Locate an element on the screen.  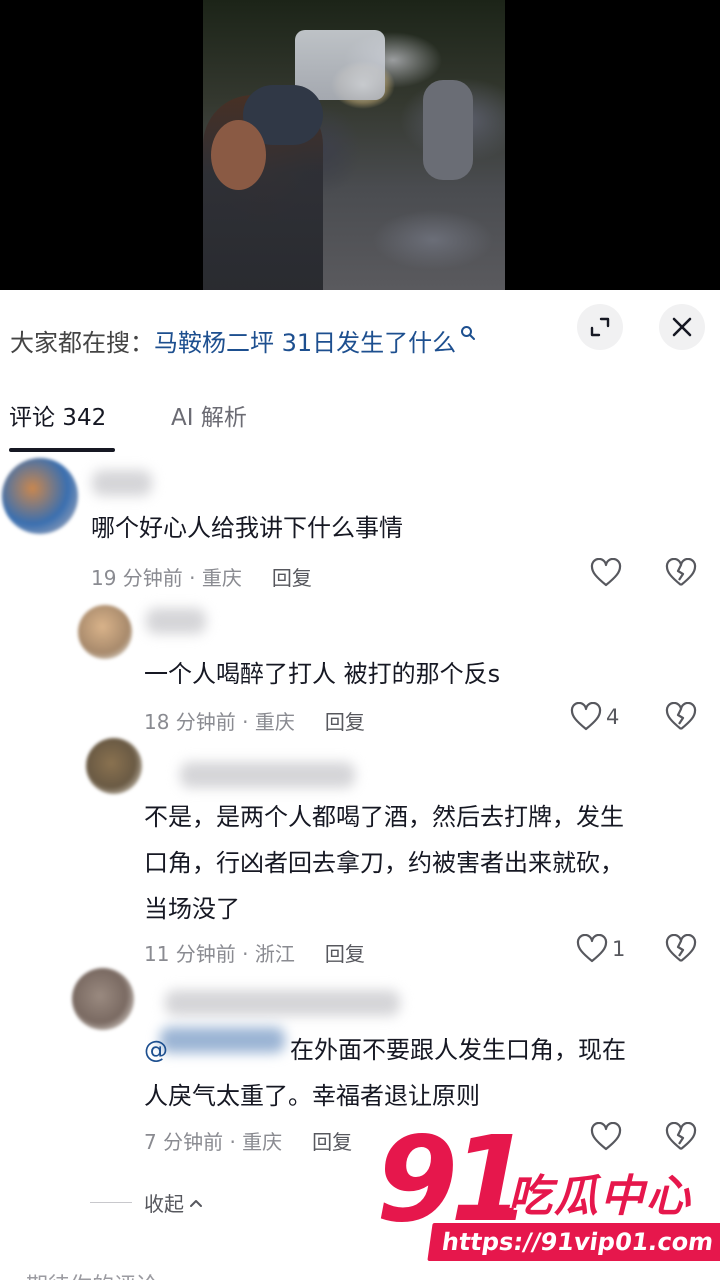
watermark-number: 91 is located at coordinates (454, 1179).